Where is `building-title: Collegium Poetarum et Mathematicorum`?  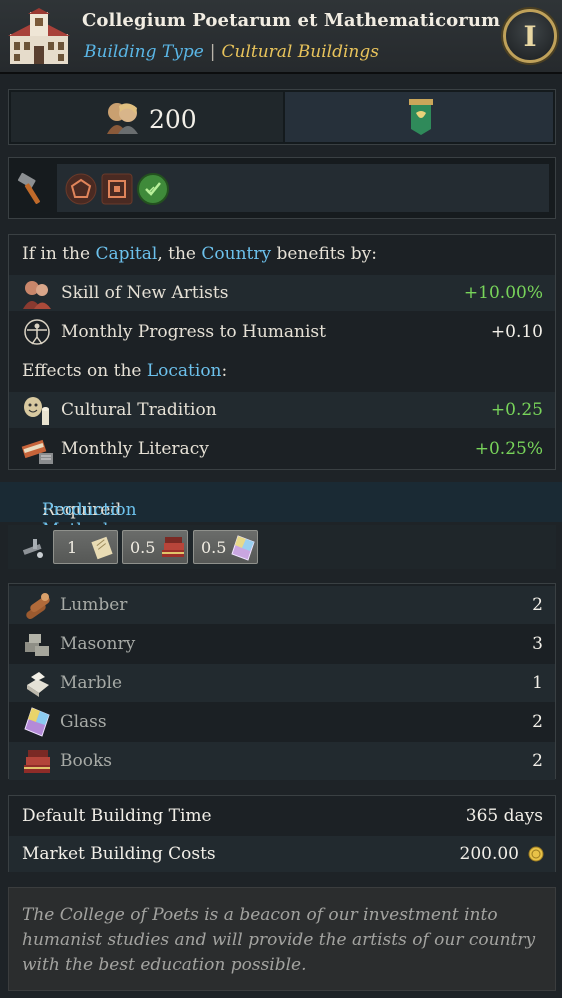 building-title: Collegium Poetarum et Mathematicorum is located at coordinates (291, 20).